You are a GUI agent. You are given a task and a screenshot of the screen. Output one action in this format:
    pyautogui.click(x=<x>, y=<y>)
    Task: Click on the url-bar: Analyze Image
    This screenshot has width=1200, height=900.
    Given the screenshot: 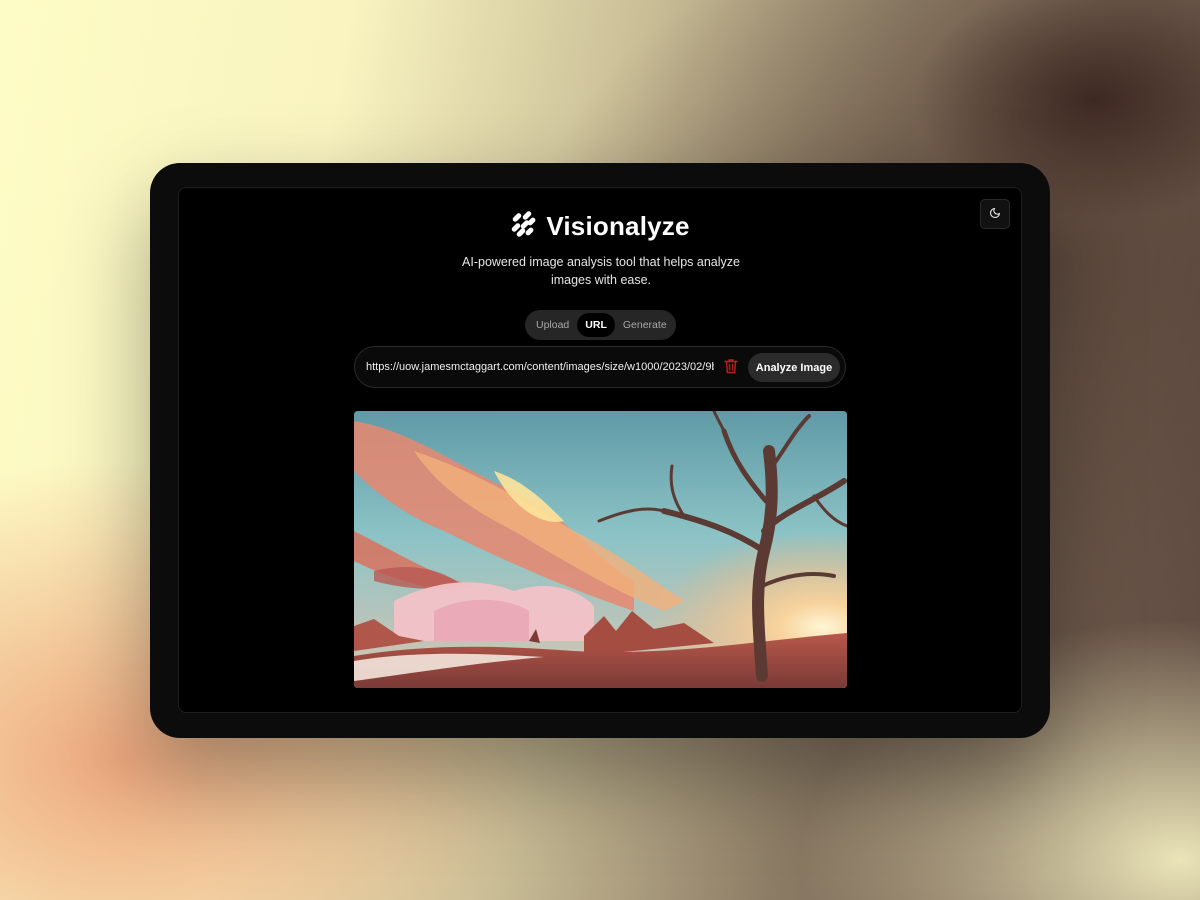 What is the action you would take?
    pyautogui.click(x=600, y=367)
    